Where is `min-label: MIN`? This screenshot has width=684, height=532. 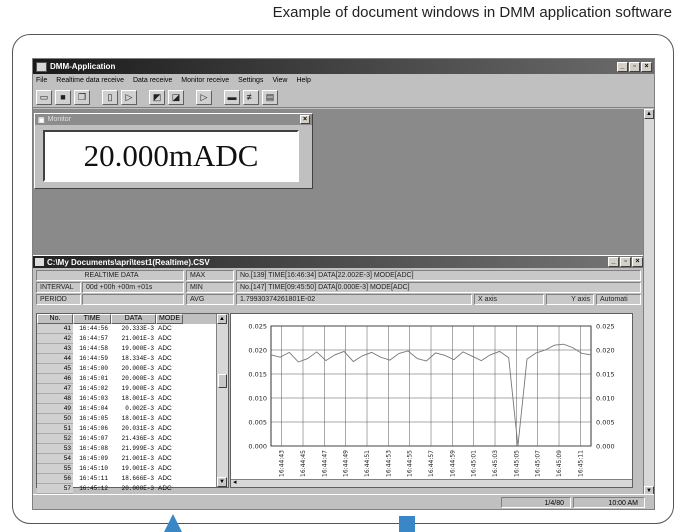
min-label: MIN is located at coordinates (210, 287).